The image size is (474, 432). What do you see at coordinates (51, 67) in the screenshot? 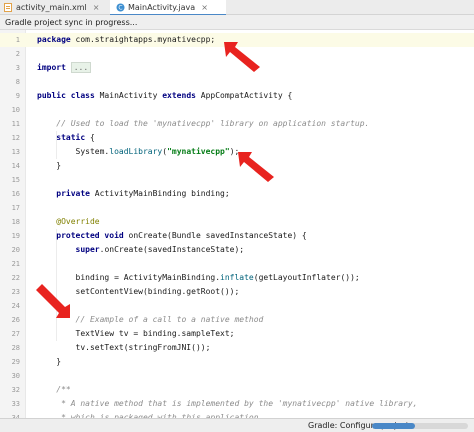
I see `code-token: import` at bounding box center [51, 67].